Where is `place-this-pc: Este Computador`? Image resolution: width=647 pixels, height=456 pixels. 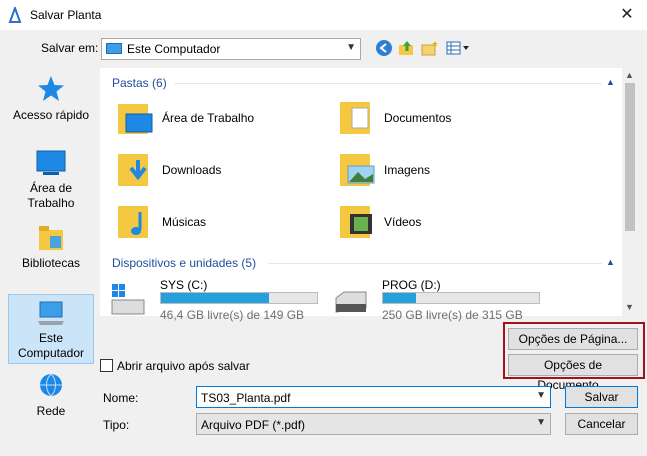
place-this-pc: Este Computador is located at coordinates (51, 329).